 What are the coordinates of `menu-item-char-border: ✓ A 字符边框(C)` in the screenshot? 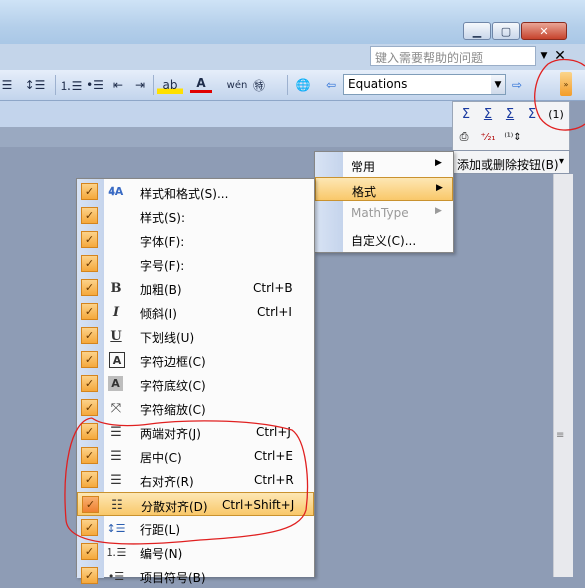 It's located at (195, 360).